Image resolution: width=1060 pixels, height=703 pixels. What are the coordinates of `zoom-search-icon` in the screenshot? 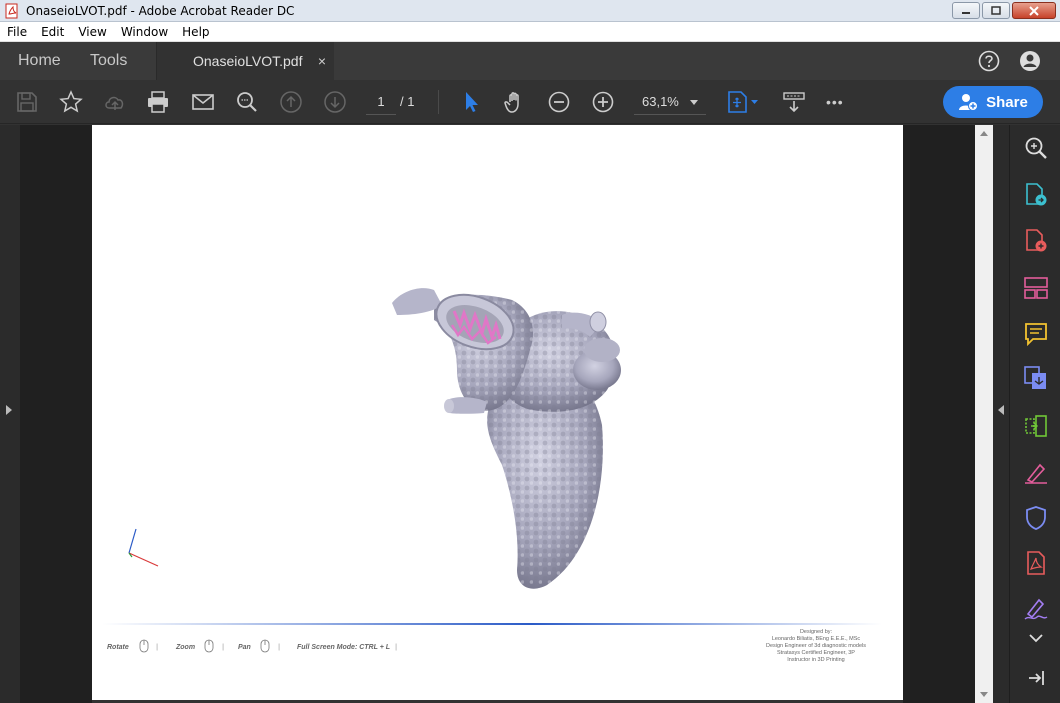 It's located at (1036, 148).